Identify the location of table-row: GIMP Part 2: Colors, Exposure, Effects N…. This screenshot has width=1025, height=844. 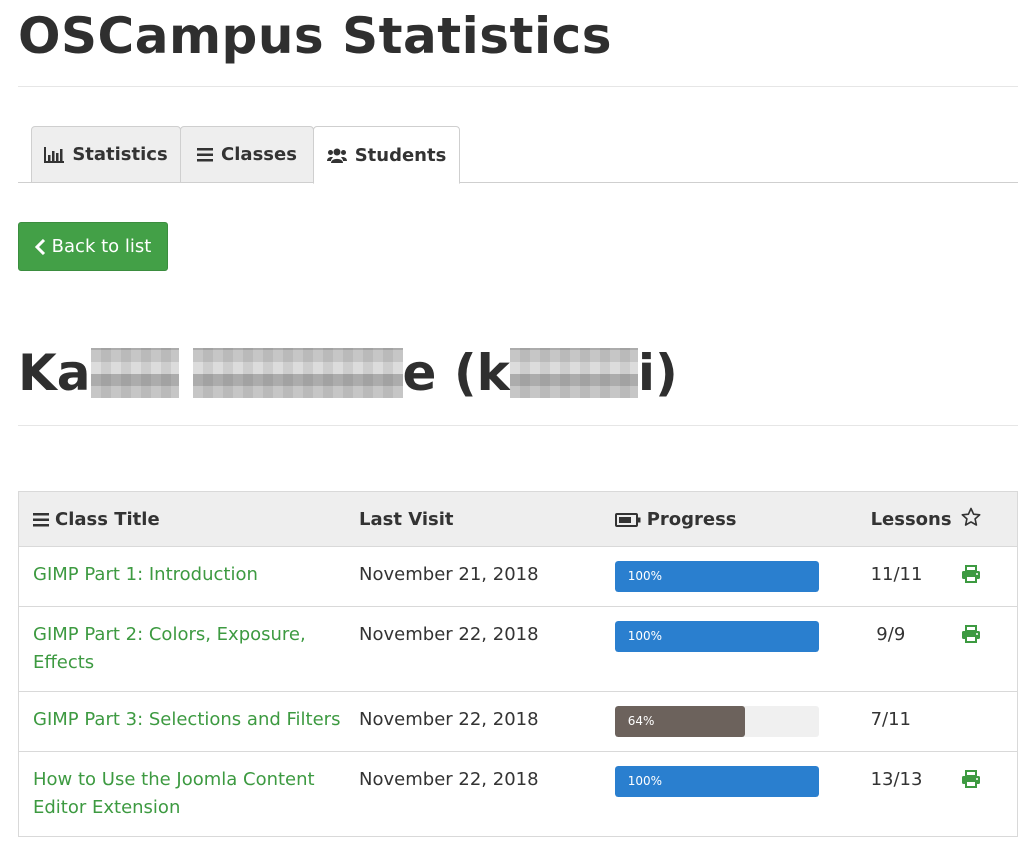
(518, 649).